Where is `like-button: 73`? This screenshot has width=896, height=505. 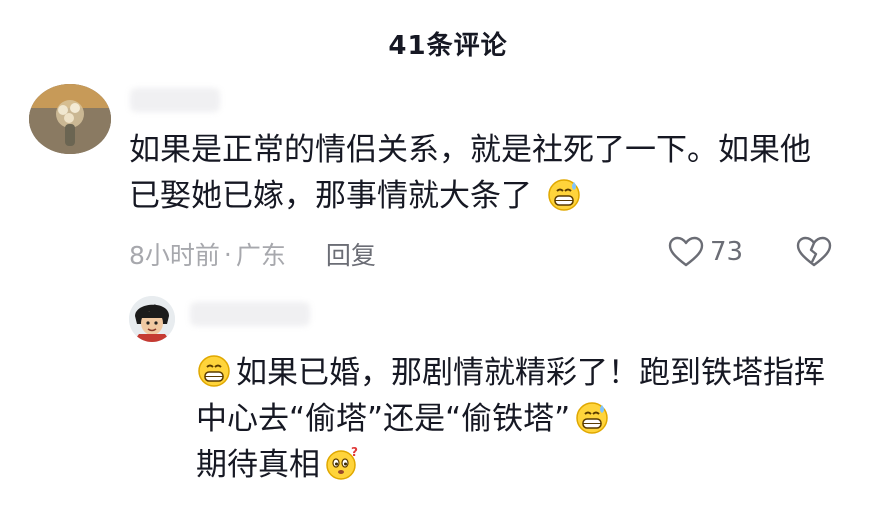 like-button: 73 is located at coordinates (705, 252).